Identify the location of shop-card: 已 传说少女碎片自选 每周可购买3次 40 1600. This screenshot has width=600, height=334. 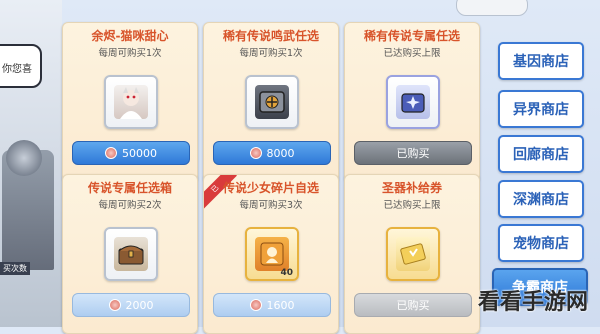
(271, 254).